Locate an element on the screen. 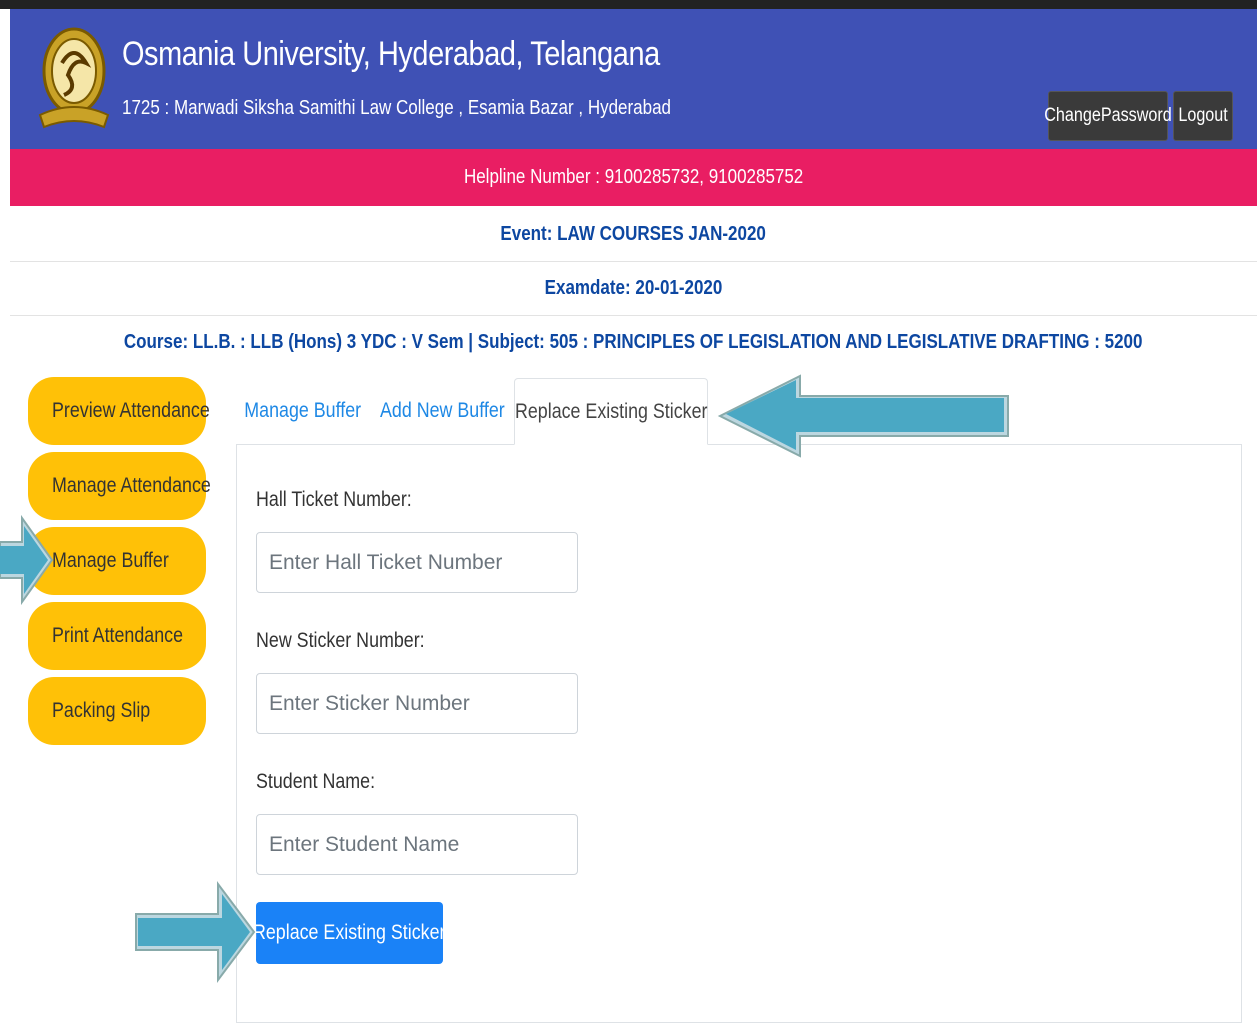  examdate-row: Examdate: 20-01-2020 is located at coordinates (633, 288).